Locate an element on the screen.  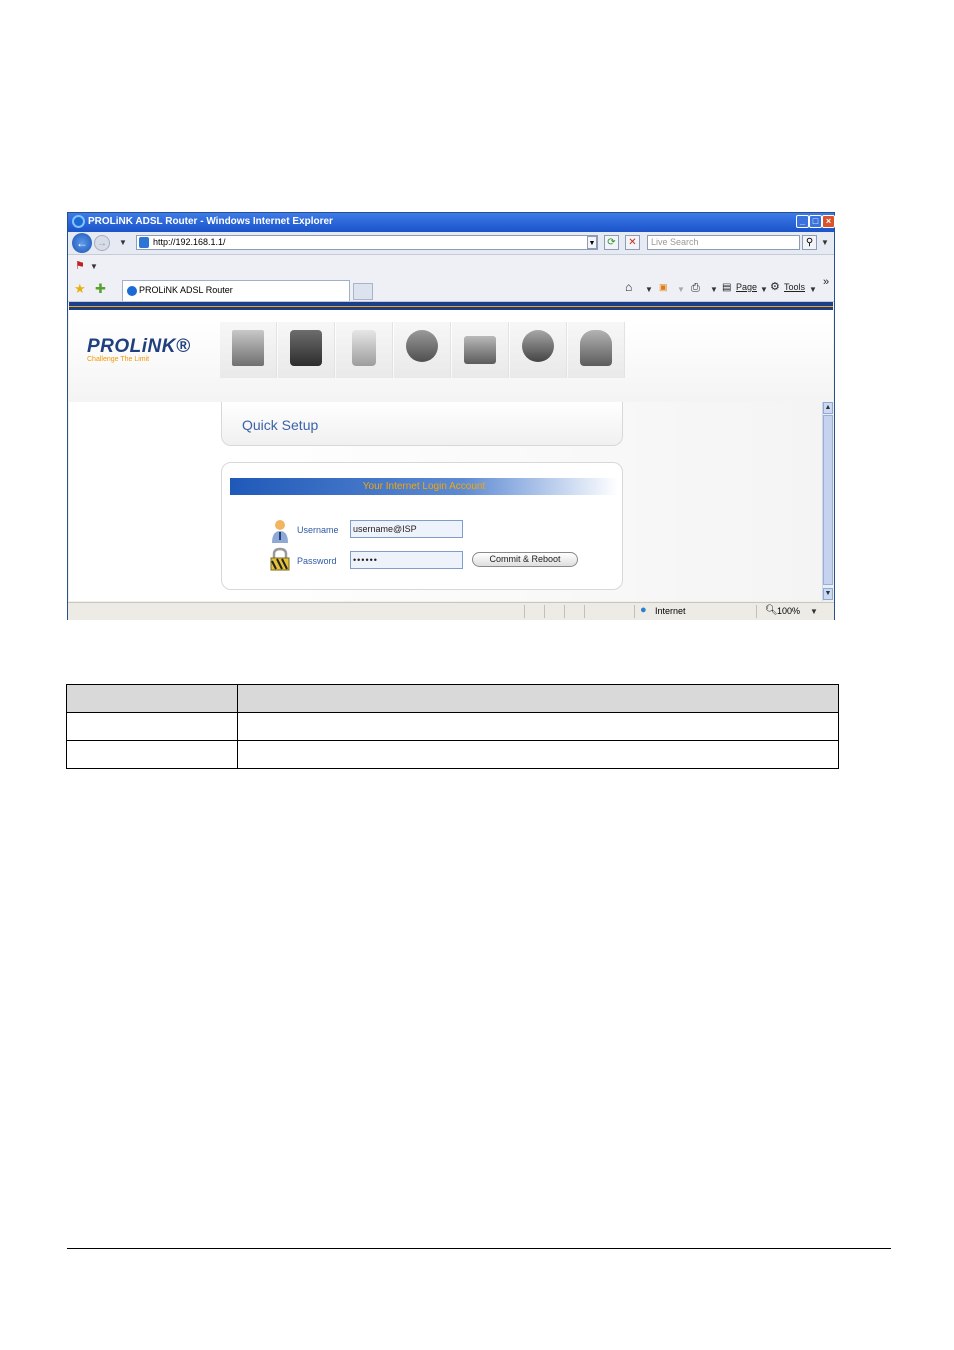
tools-menu: Tools is located at coordinates (794, 287).